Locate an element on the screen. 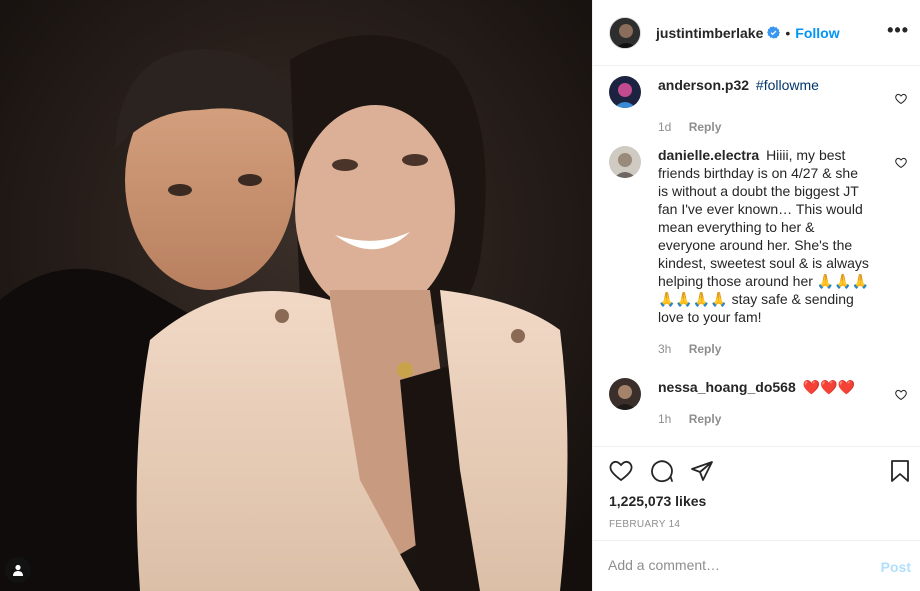 The image size is (920, 591). comment-content: ❤️❤️❤️ is located at coordinates (828, 387).